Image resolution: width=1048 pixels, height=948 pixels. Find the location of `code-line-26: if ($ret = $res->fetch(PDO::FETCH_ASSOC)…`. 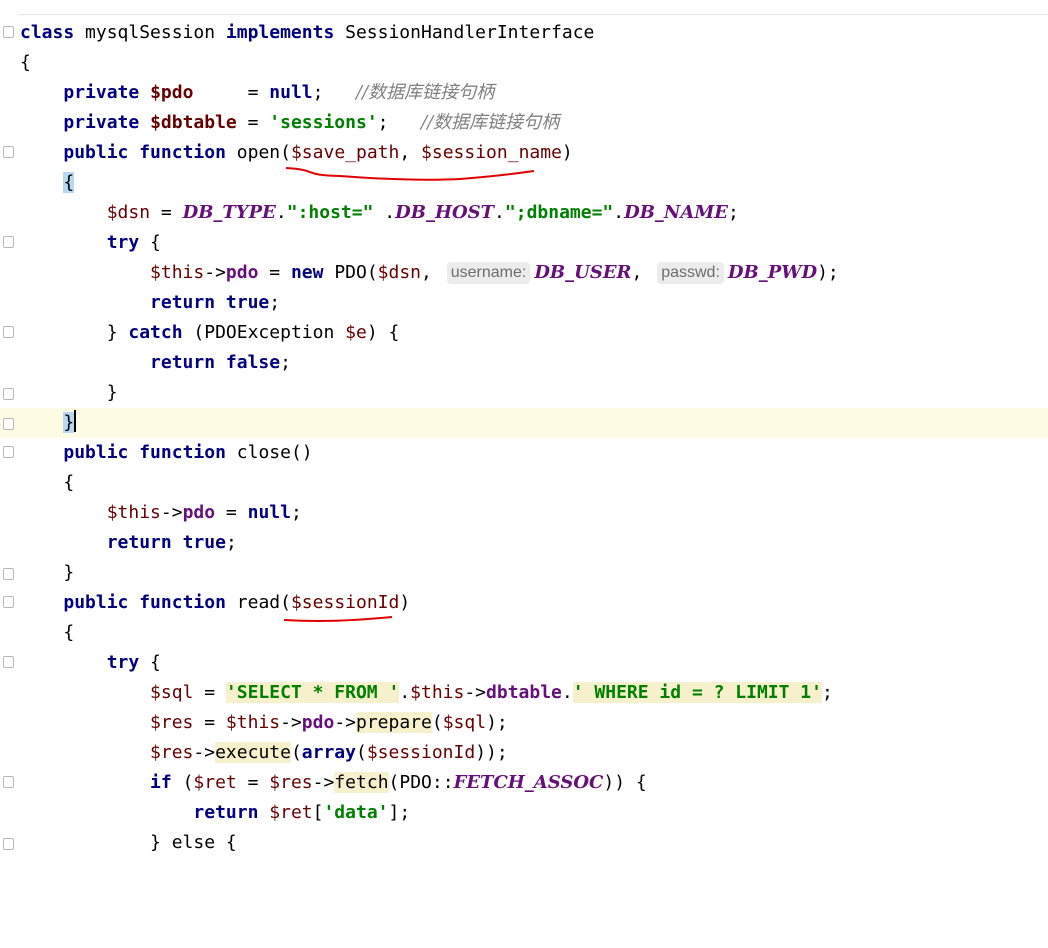

code-line-26: if ($ret = $res->fetch(PDO::FETCH_ASSOC)… is located at coordinates (524, 783).